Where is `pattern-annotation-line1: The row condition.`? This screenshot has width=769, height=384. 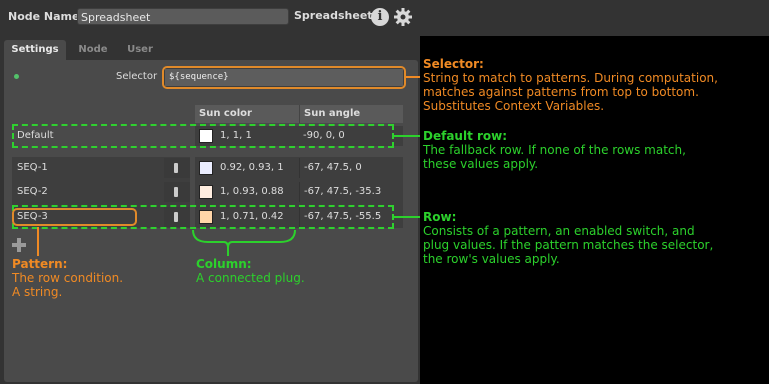
pattern-annotation-line1: The row condition. is located at coordinates (68, 278).